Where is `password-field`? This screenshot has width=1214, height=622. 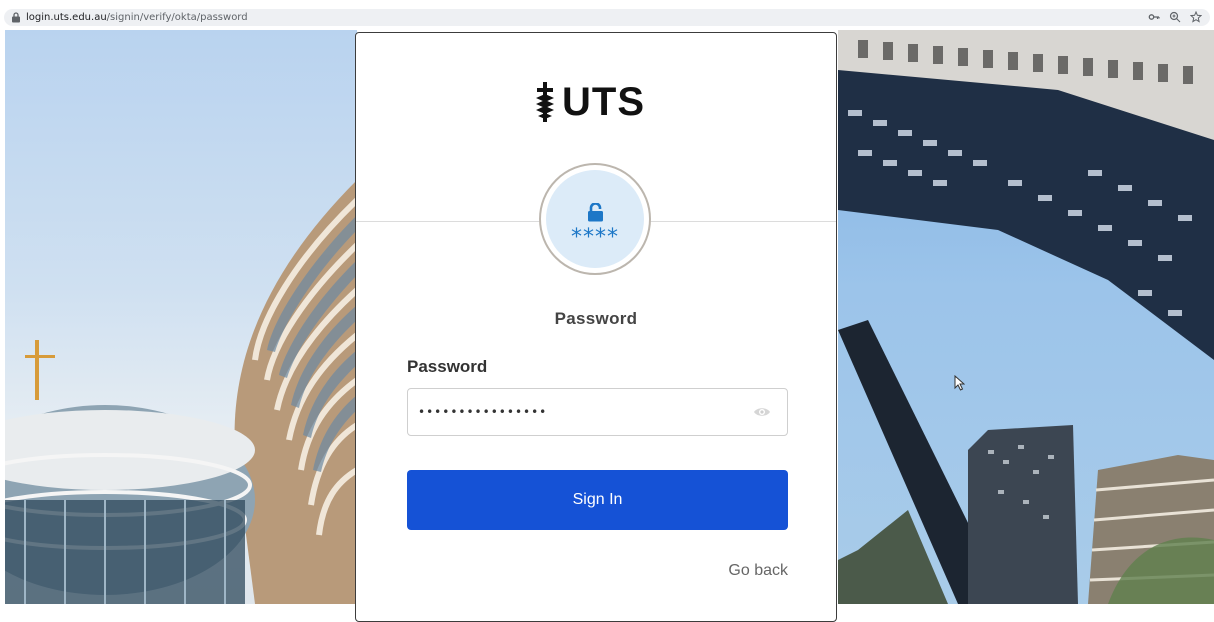 password-field is located at coordinates (597, 412).